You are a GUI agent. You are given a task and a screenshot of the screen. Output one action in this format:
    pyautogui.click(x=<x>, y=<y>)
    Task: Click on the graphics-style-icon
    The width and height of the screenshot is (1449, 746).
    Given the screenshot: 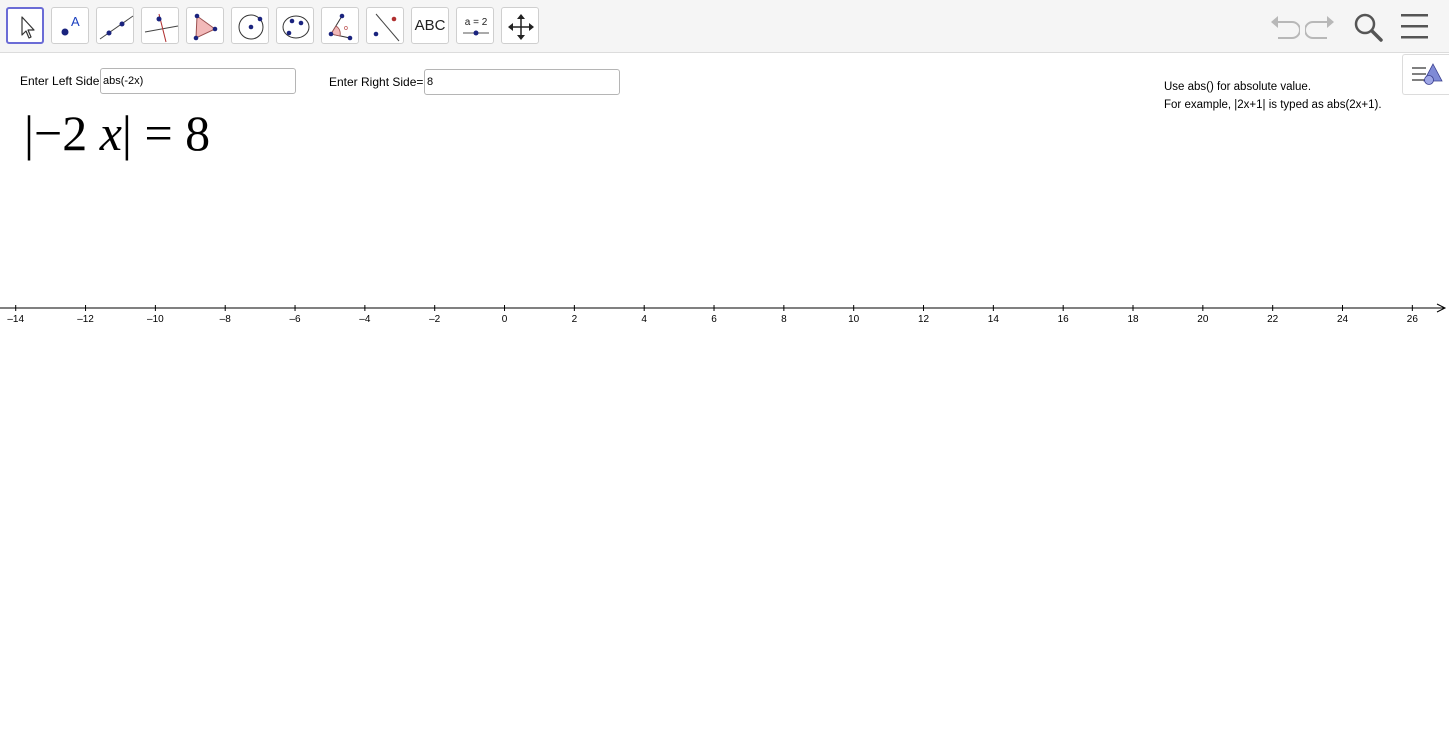 What is the action you would take?
    pyautogui.click(x=1427, y=74)
    